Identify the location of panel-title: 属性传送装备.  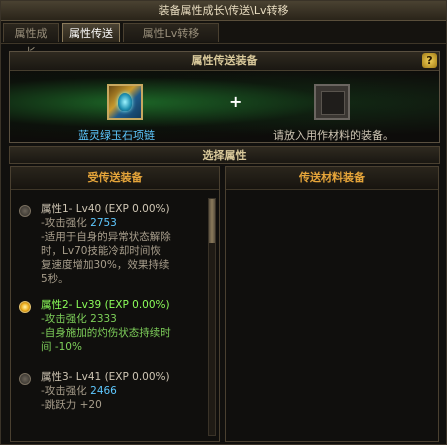
(224, 61).